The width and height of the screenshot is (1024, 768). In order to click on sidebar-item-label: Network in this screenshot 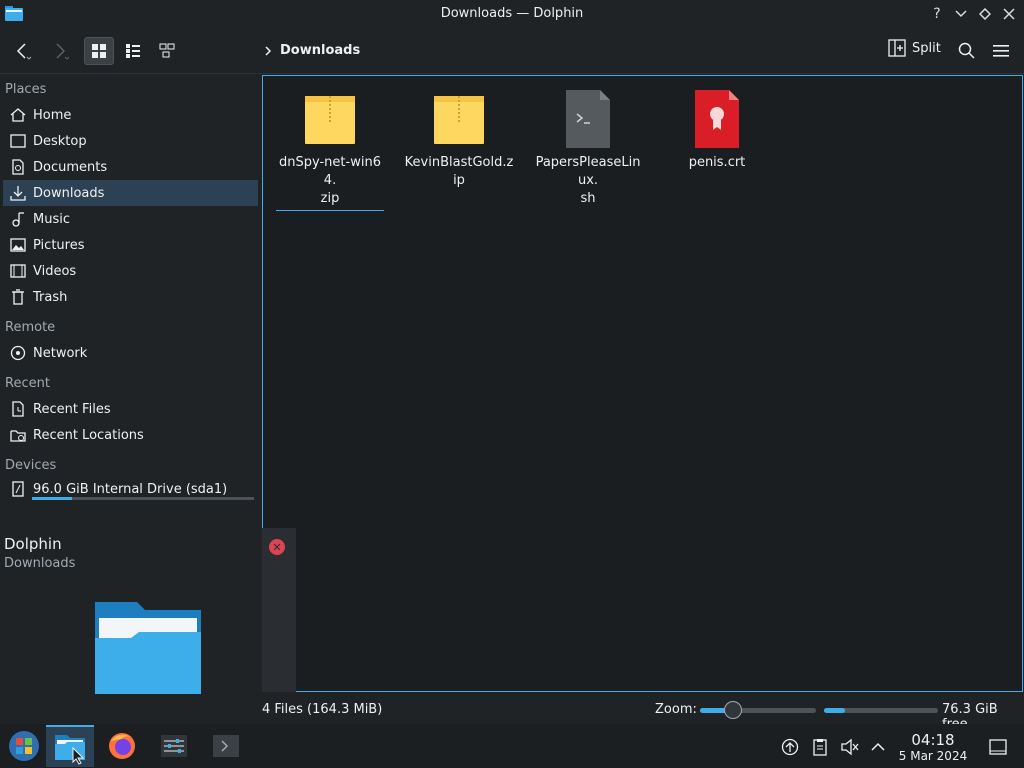, I will do `click(60, 353)`.